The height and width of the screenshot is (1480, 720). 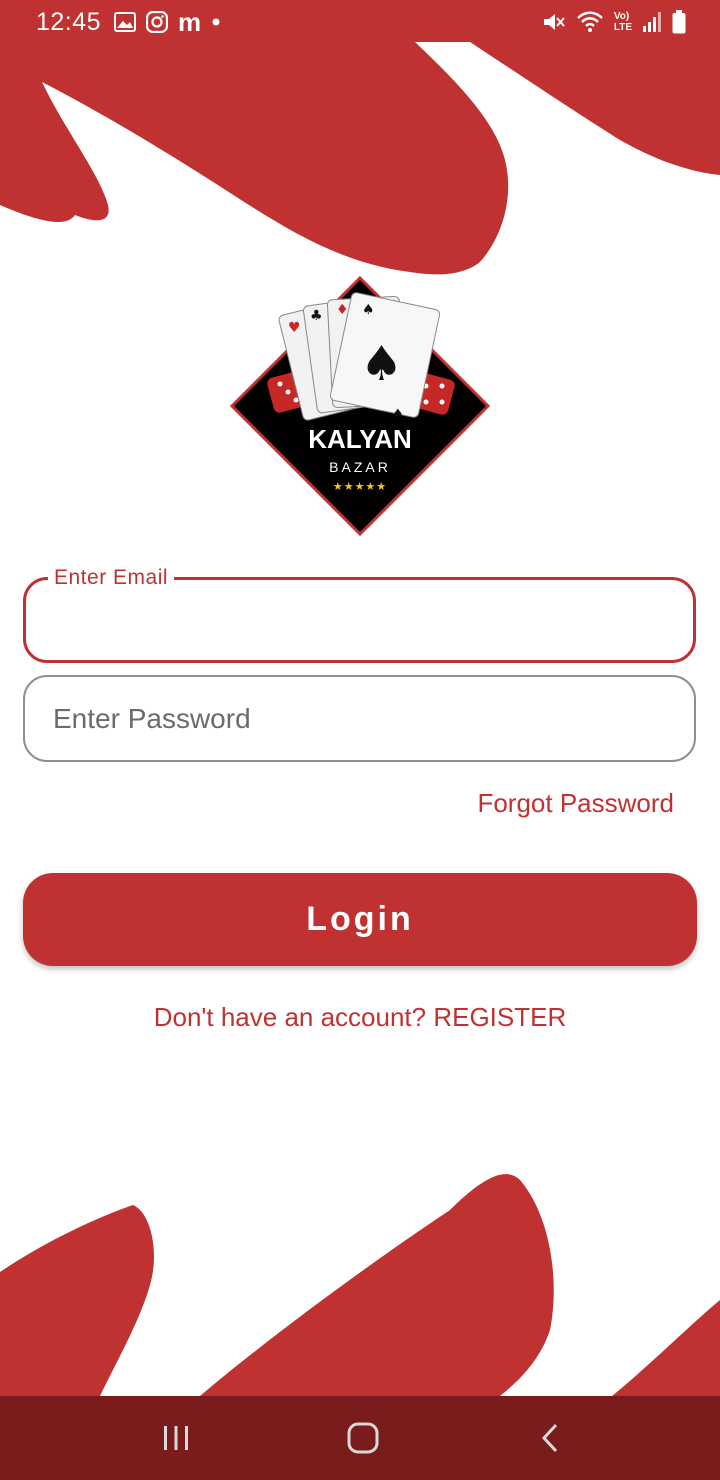 I want to click on kalyan-bazar-logo: ♥ ♣ ♦ ♠ ♠ ♠ KALYAN BAZAR ★★★★★, so click(x=360, y=406).